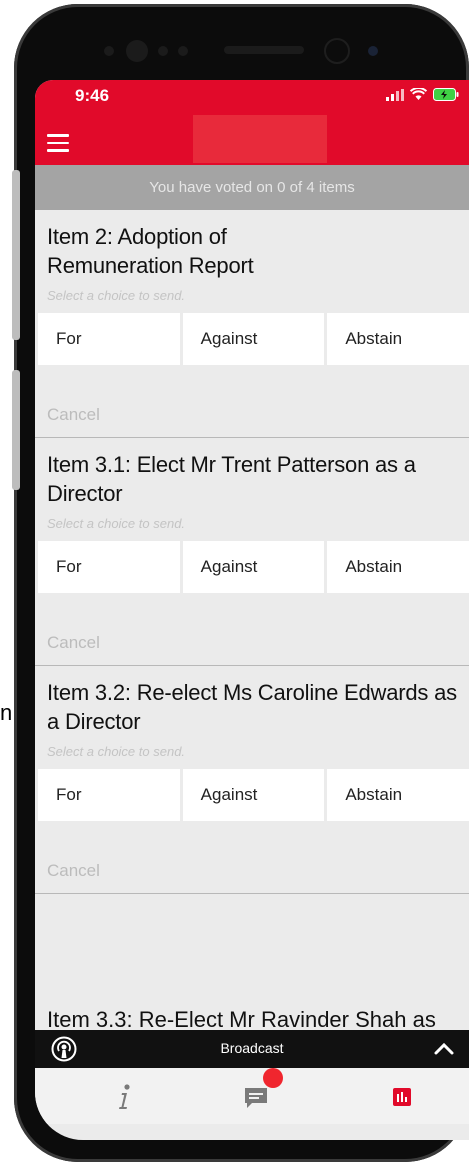 The image size is (469, 1165). I want to click on app-bar, so click(252, 140).